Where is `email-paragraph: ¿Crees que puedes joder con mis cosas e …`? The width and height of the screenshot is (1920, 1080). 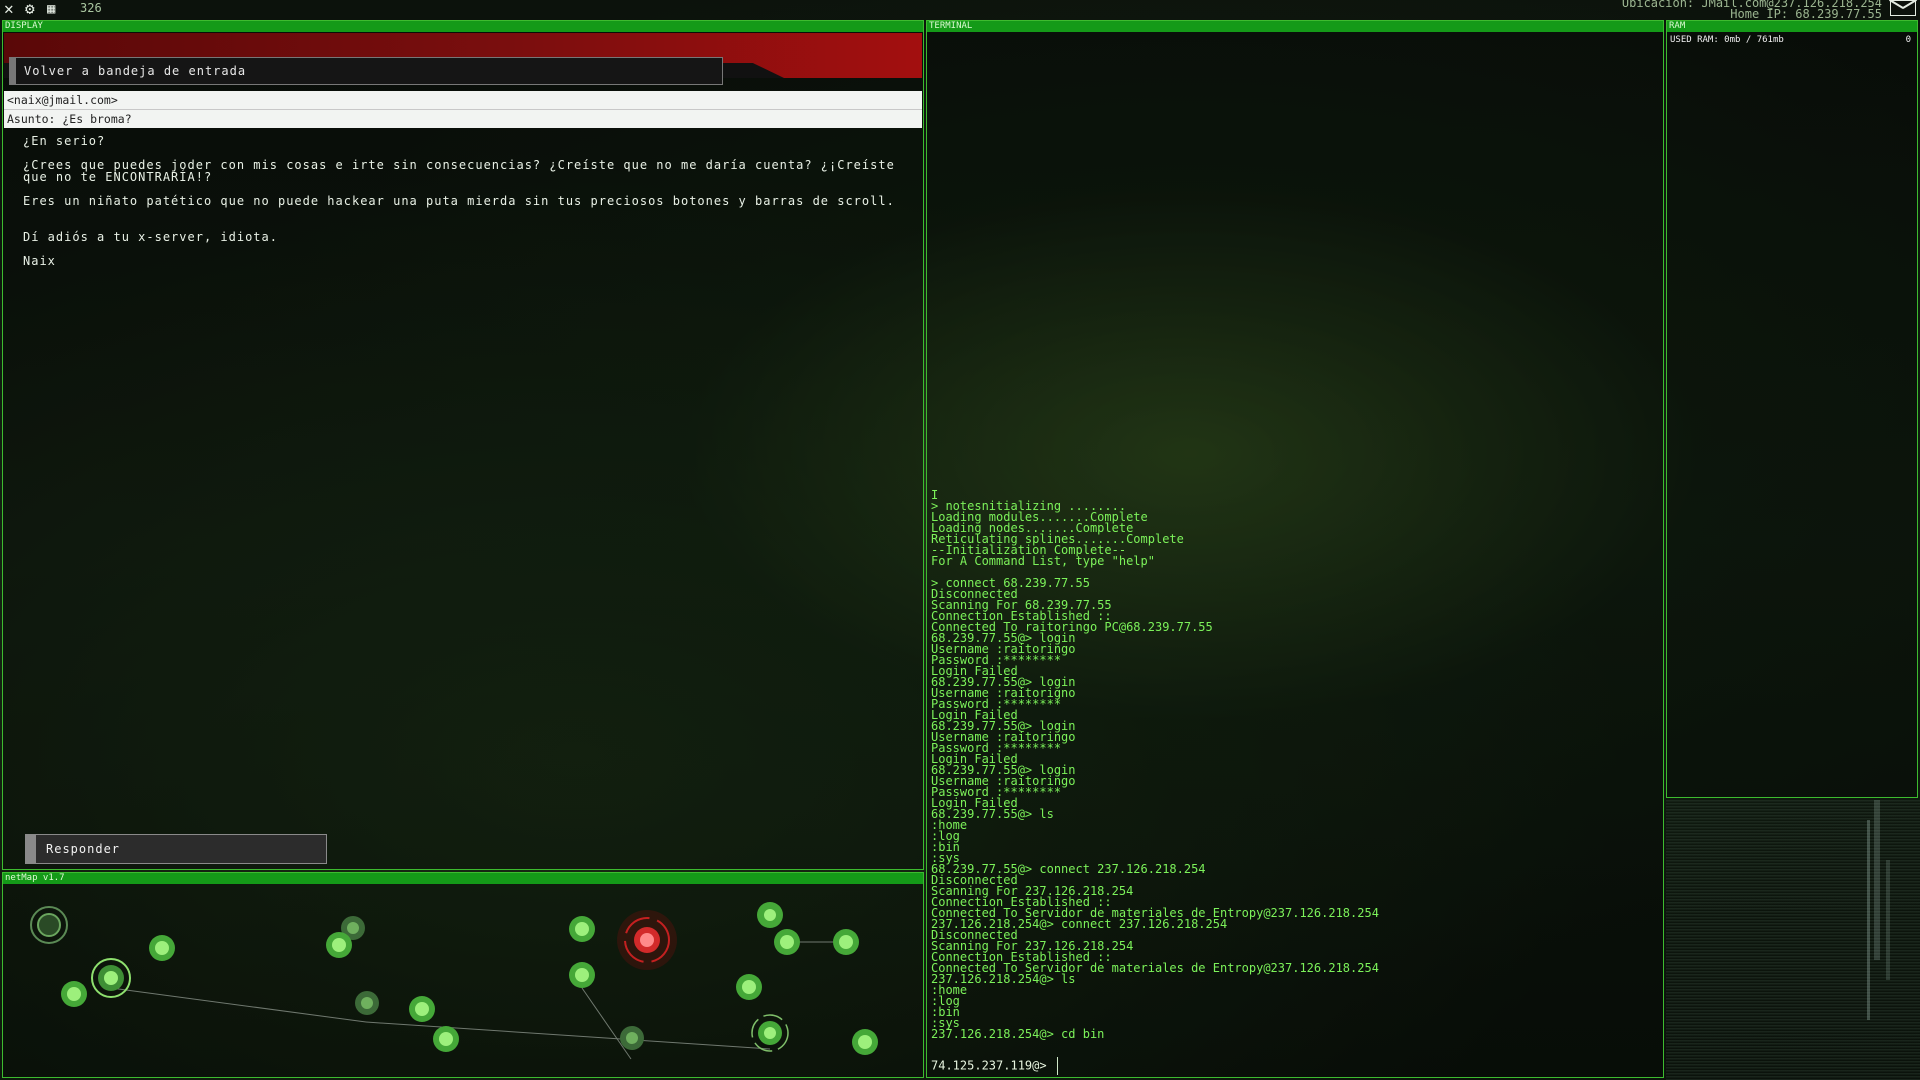
email-paragraph: ¿Crees que puedes joder con mis cosas e … is located at coordinates (459, 171).